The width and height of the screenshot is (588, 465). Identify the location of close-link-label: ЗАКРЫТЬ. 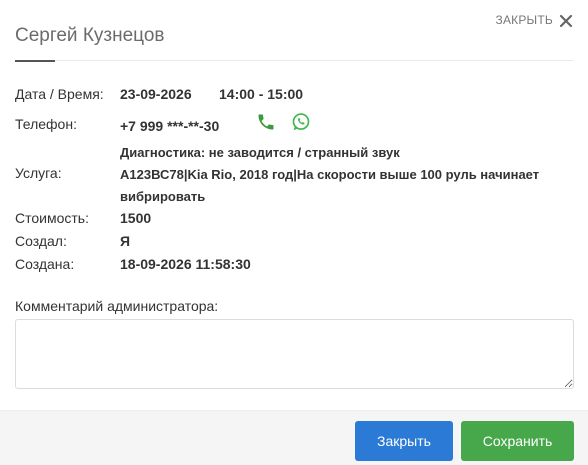
(524, 20).